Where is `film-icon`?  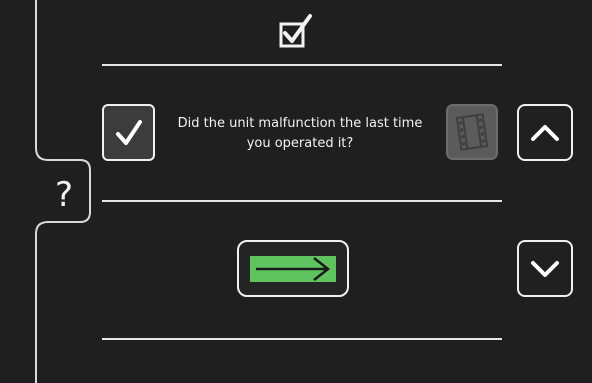
film-icon is located at coordinates (472, 132).